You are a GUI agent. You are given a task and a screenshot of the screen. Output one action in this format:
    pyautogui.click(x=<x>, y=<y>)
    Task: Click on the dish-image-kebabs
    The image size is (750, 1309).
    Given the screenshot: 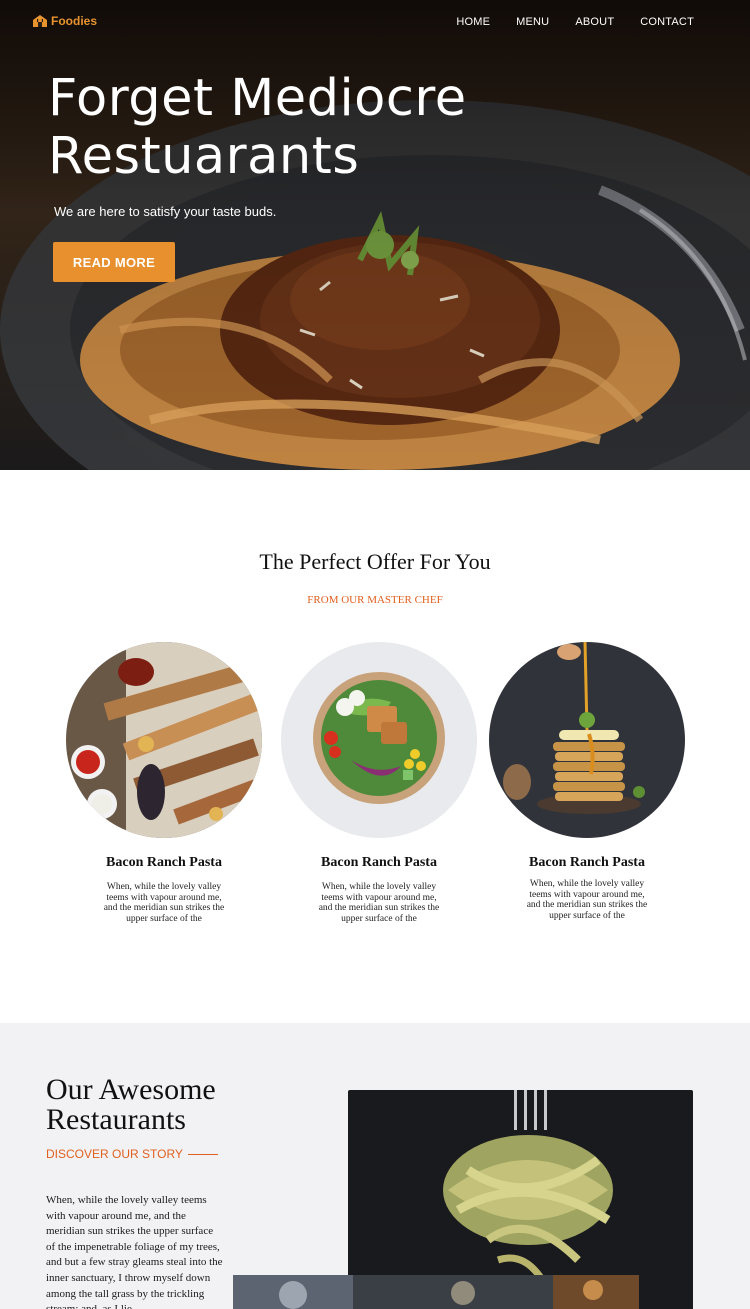 What is the action you would take?
    pyautogui.click(x=164, y=740)
    